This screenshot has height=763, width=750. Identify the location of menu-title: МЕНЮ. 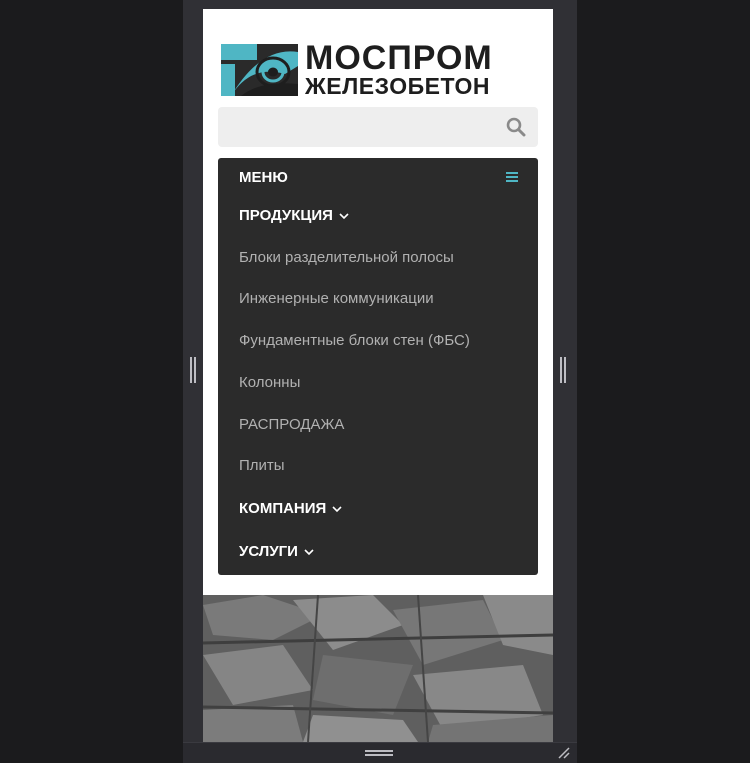
(263, 177).